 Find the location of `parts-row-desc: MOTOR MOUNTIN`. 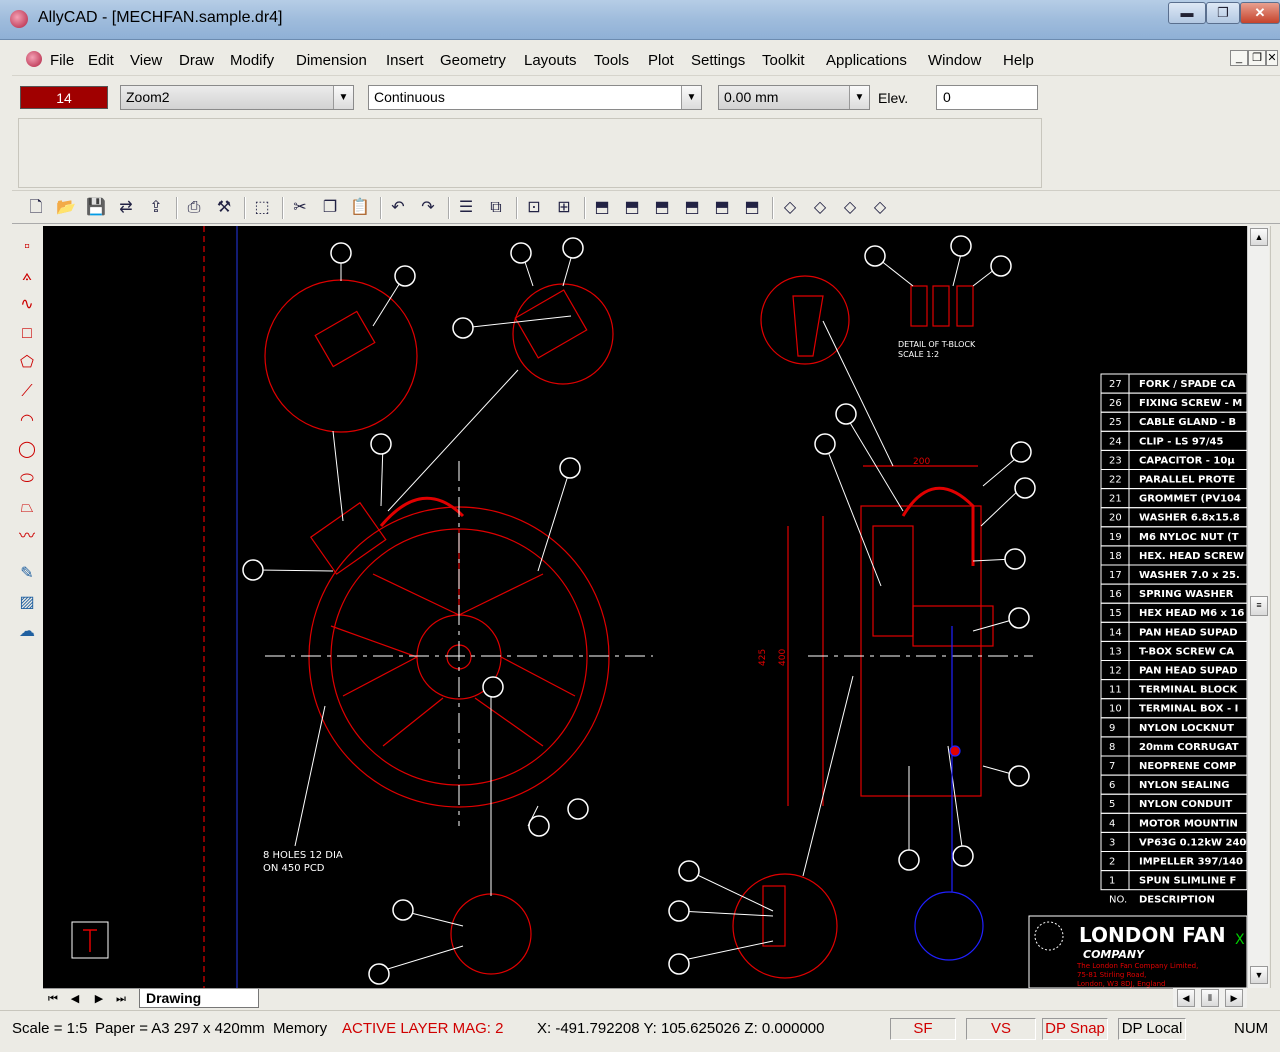

parts-row-desc: MOTOR MOUNTIN is located at coordinates (1188, 823).